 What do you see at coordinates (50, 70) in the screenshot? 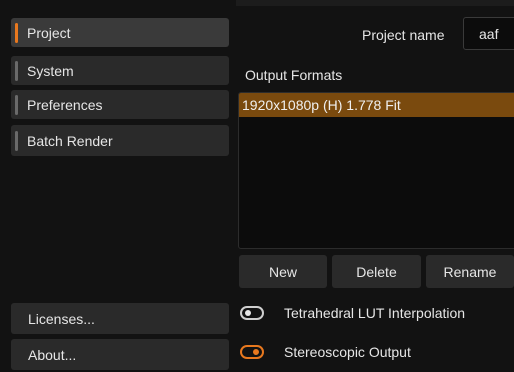
I see `sidebar-item-label: System` at bounding box center [50, 70].